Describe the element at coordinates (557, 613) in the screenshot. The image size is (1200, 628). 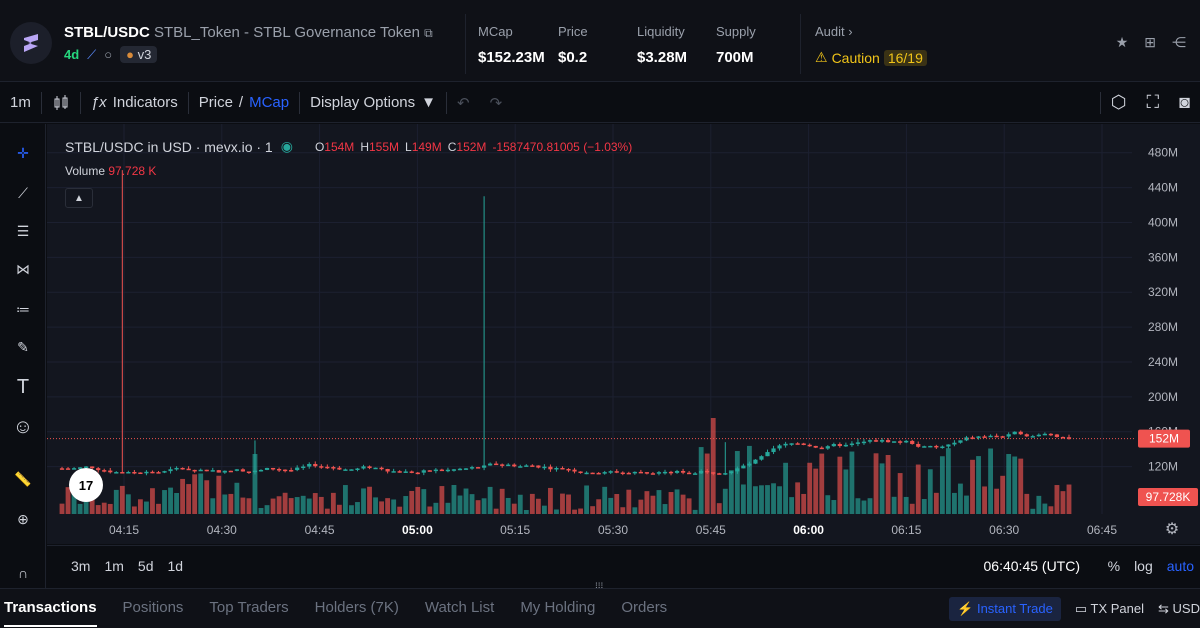
I see `tab-my-holding: My Holding` at that location.